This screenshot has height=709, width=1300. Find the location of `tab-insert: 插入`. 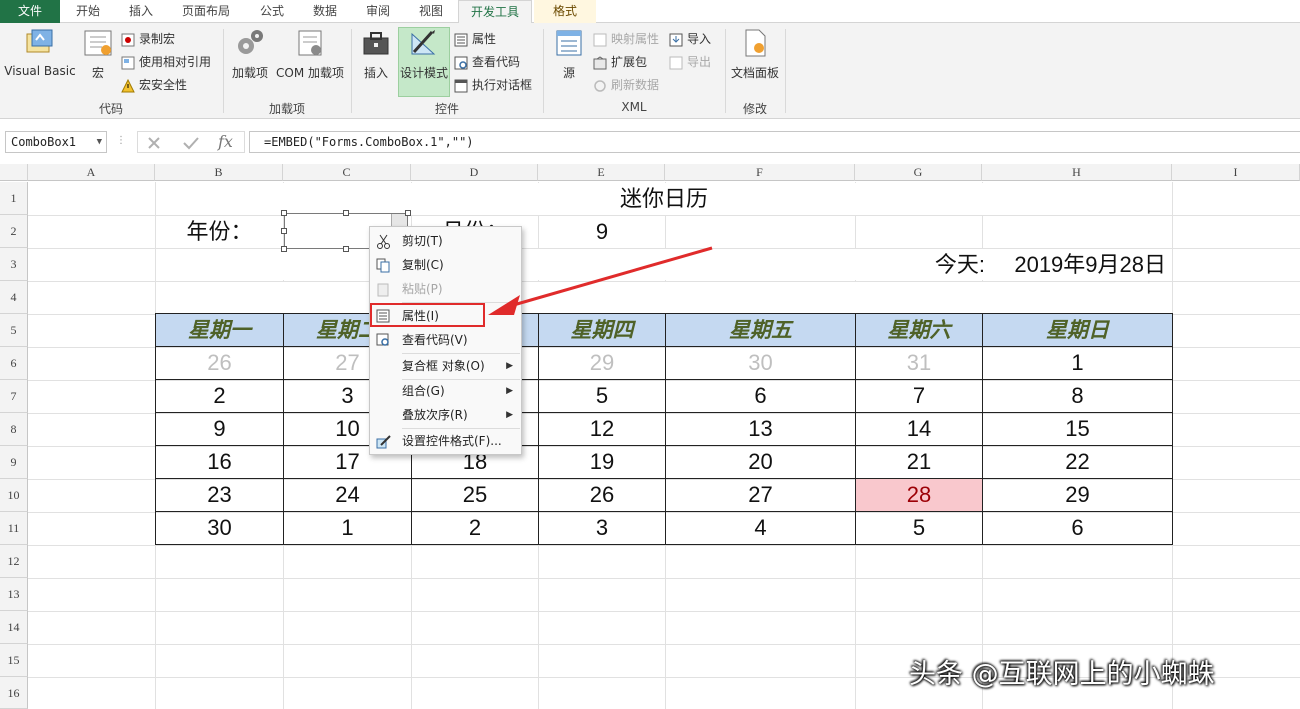

tab-insert: 插入 is located at coordinates (141, 11).